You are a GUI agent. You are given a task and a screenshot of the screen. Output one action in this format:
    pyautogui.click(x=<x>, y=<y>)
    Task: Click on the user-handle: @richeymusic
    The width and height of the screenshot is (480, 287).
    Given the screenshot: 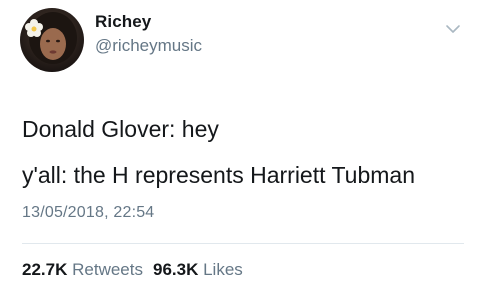 What is the action you would take?
    pyautogui.click(x=148, y=46)
    